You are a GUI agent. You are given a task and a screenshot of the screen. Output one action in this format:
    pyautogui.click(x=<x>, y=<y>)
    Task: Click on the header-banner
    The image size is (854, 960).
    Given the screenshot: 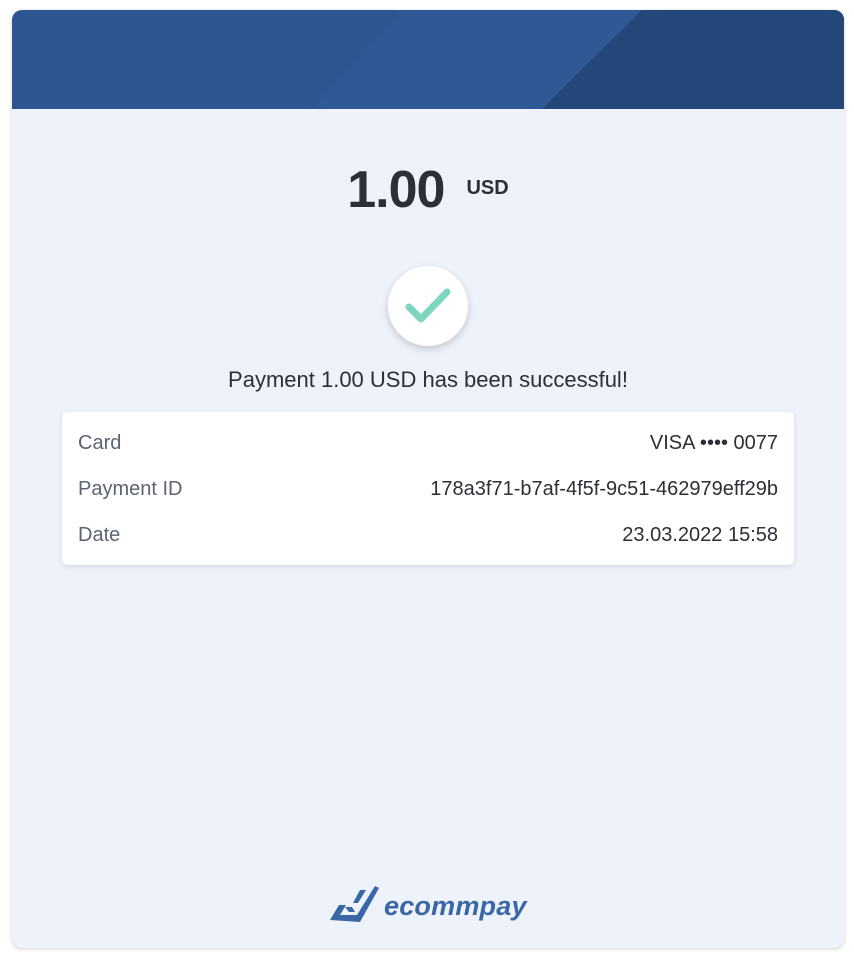 What is the action you would take?
    pyautogui.click(x=428, y=59)
    